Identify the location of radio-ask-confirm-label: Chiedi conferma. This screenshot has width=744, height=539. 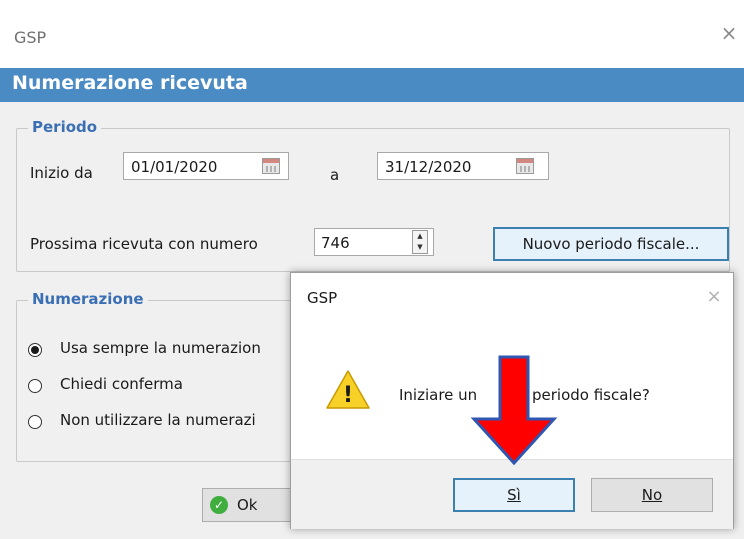
(121, 384).